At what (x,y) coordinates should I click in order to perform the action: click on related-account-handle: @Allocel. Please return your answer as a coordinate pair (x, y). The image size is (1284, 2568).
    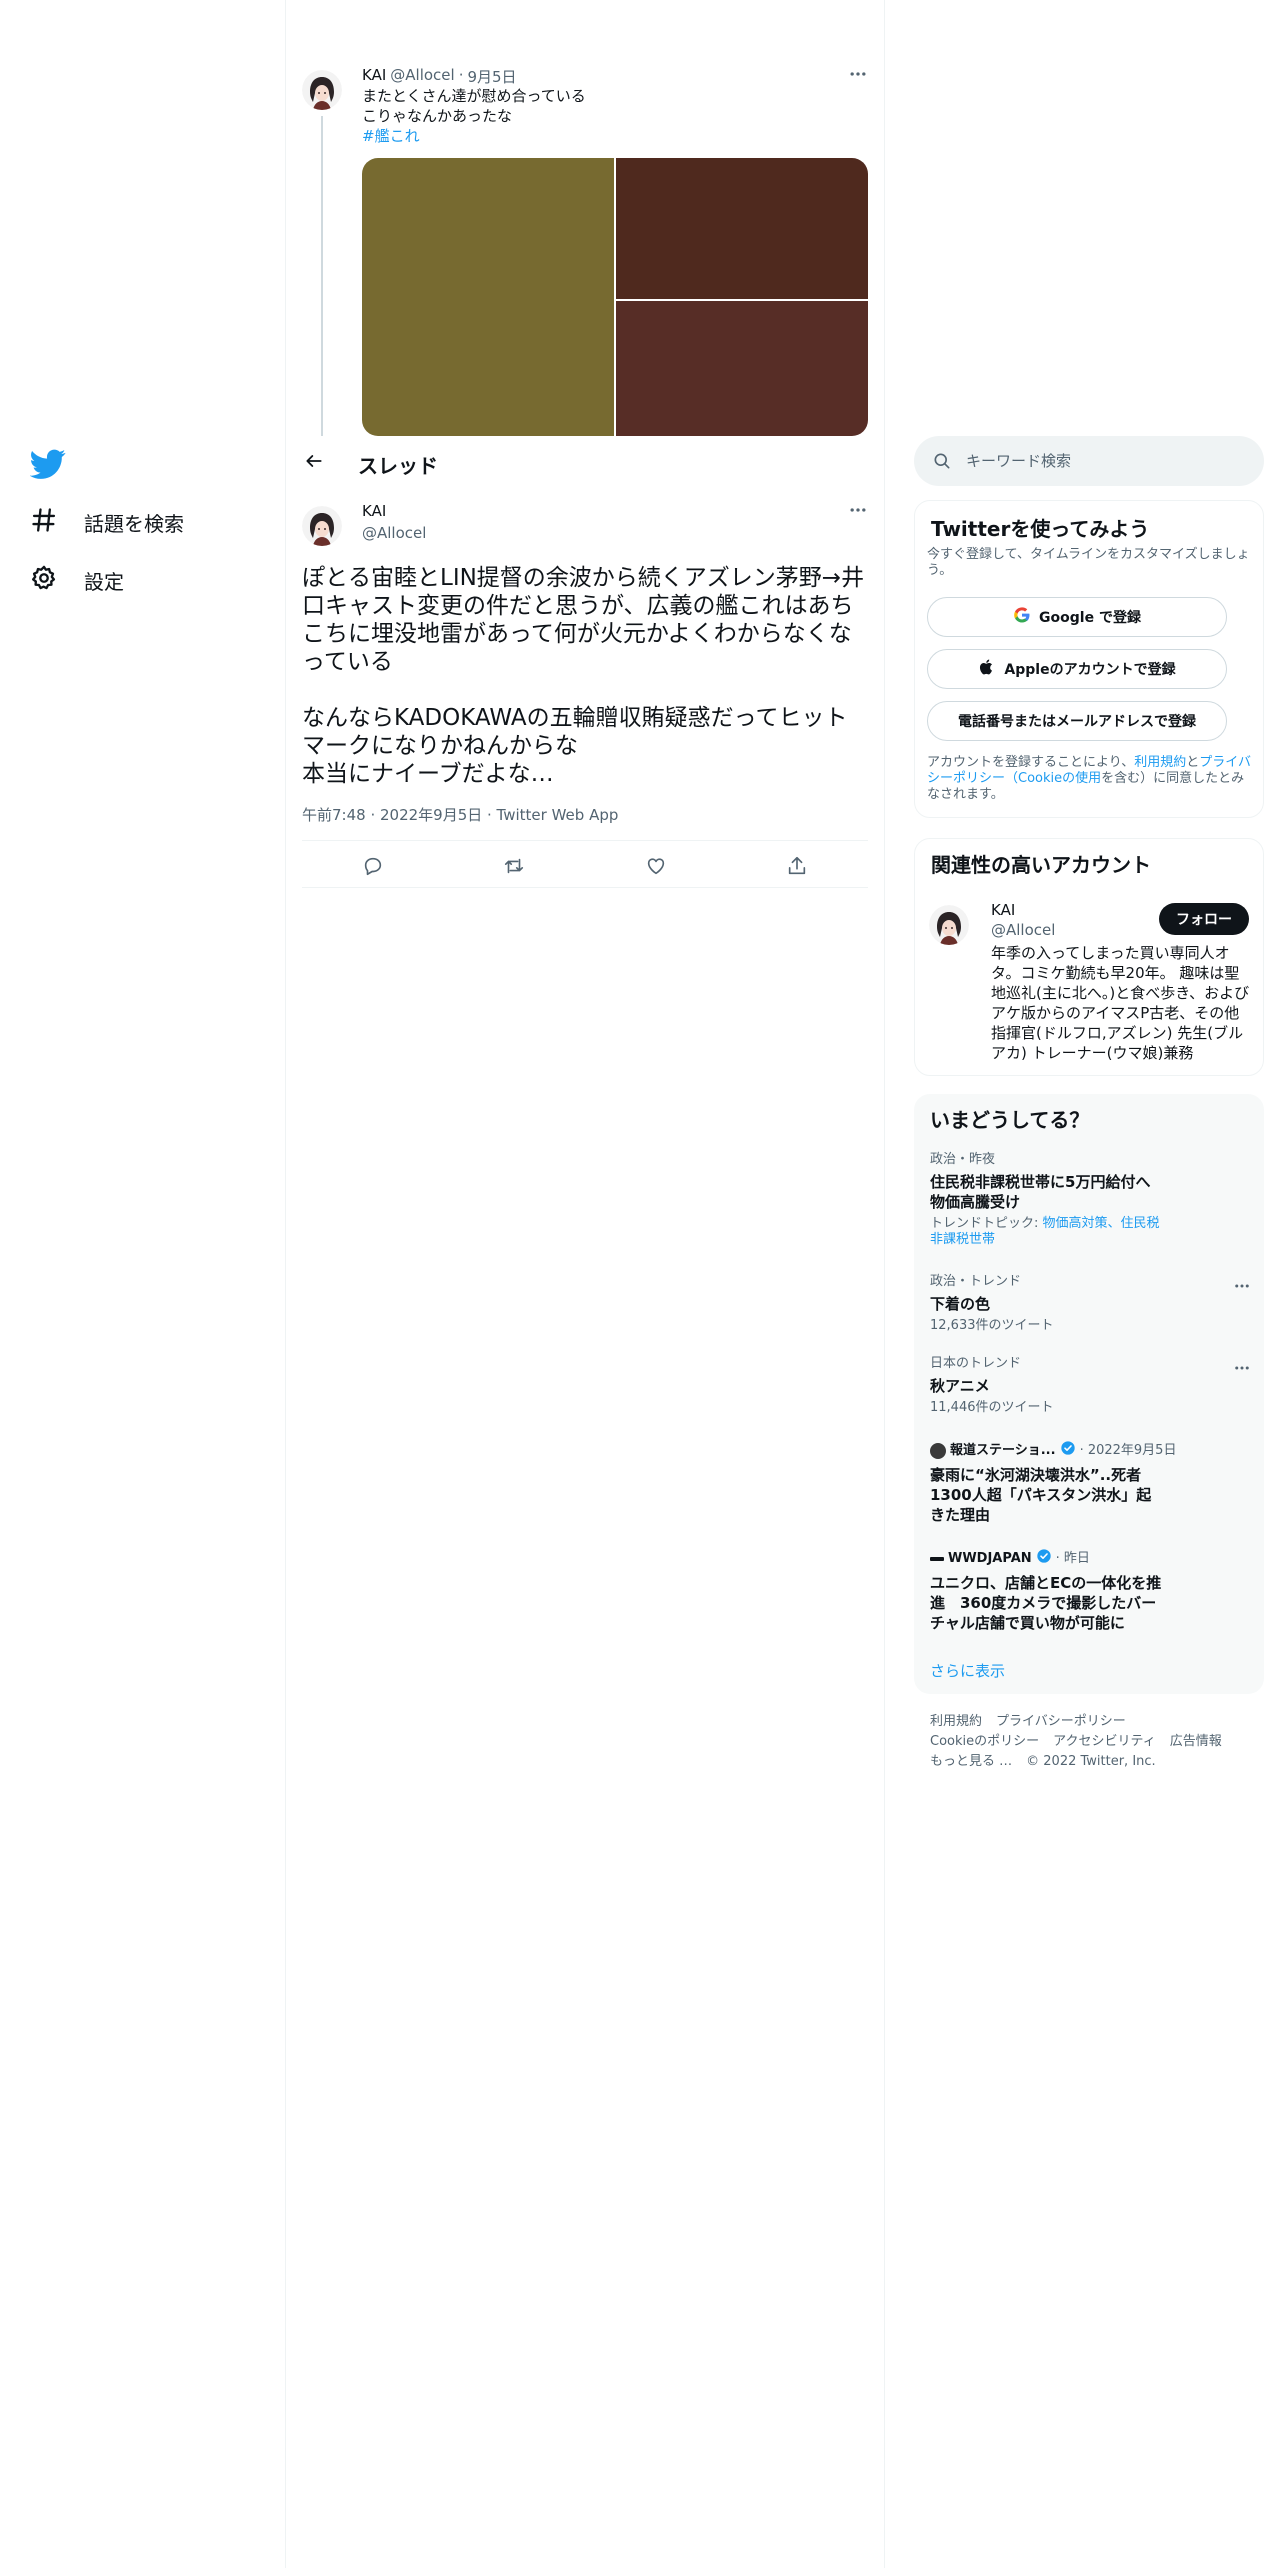
    Looking at the image, I should click on (1023, 930).